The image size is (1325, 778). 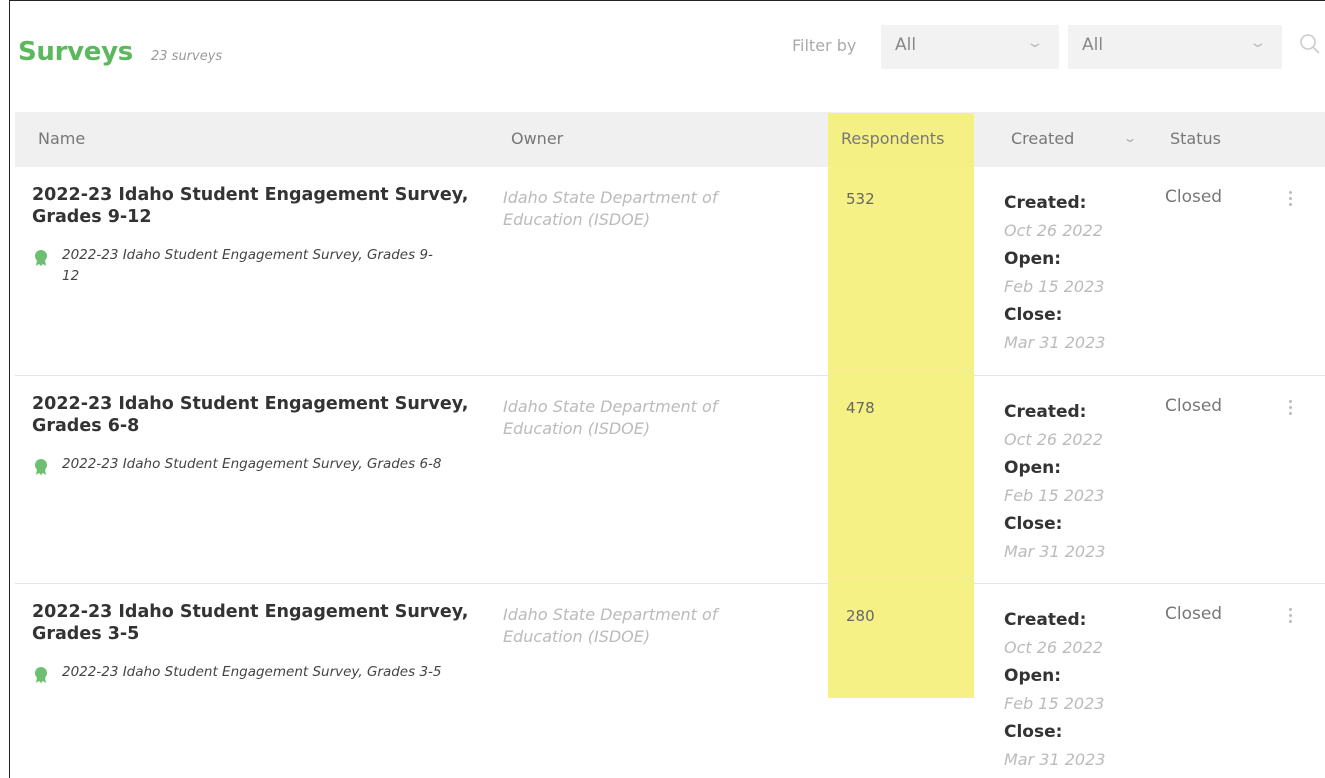 What do you see at coordinates (860, 199) in the screenshot?
I see `respondents-count: 532` at bounding box center [860, 199].